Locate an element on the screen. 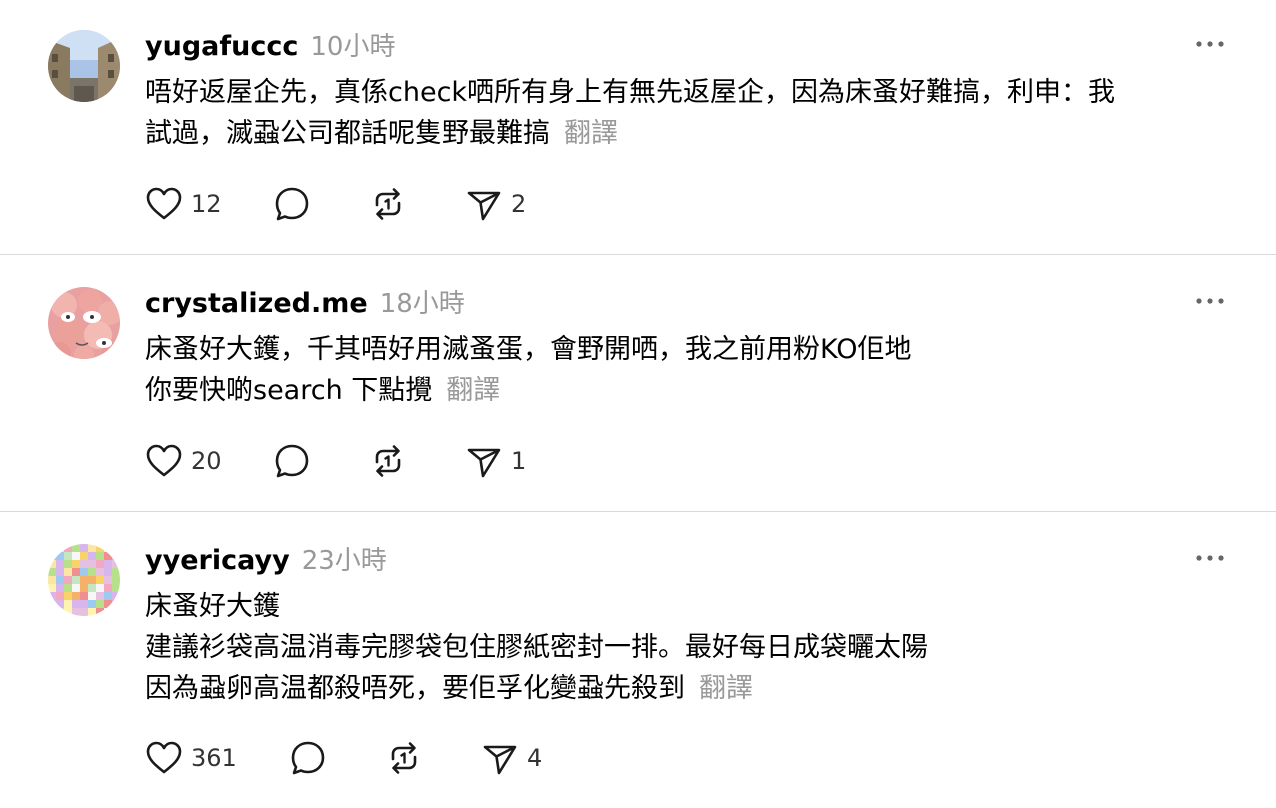 This screenshot has height=808, width=1276. post-text-line: 建議衫袋高温消毒完膠袋包住膠紙密封一排。最好每日成袋曬太陽 is located at coordinates (536, 647).